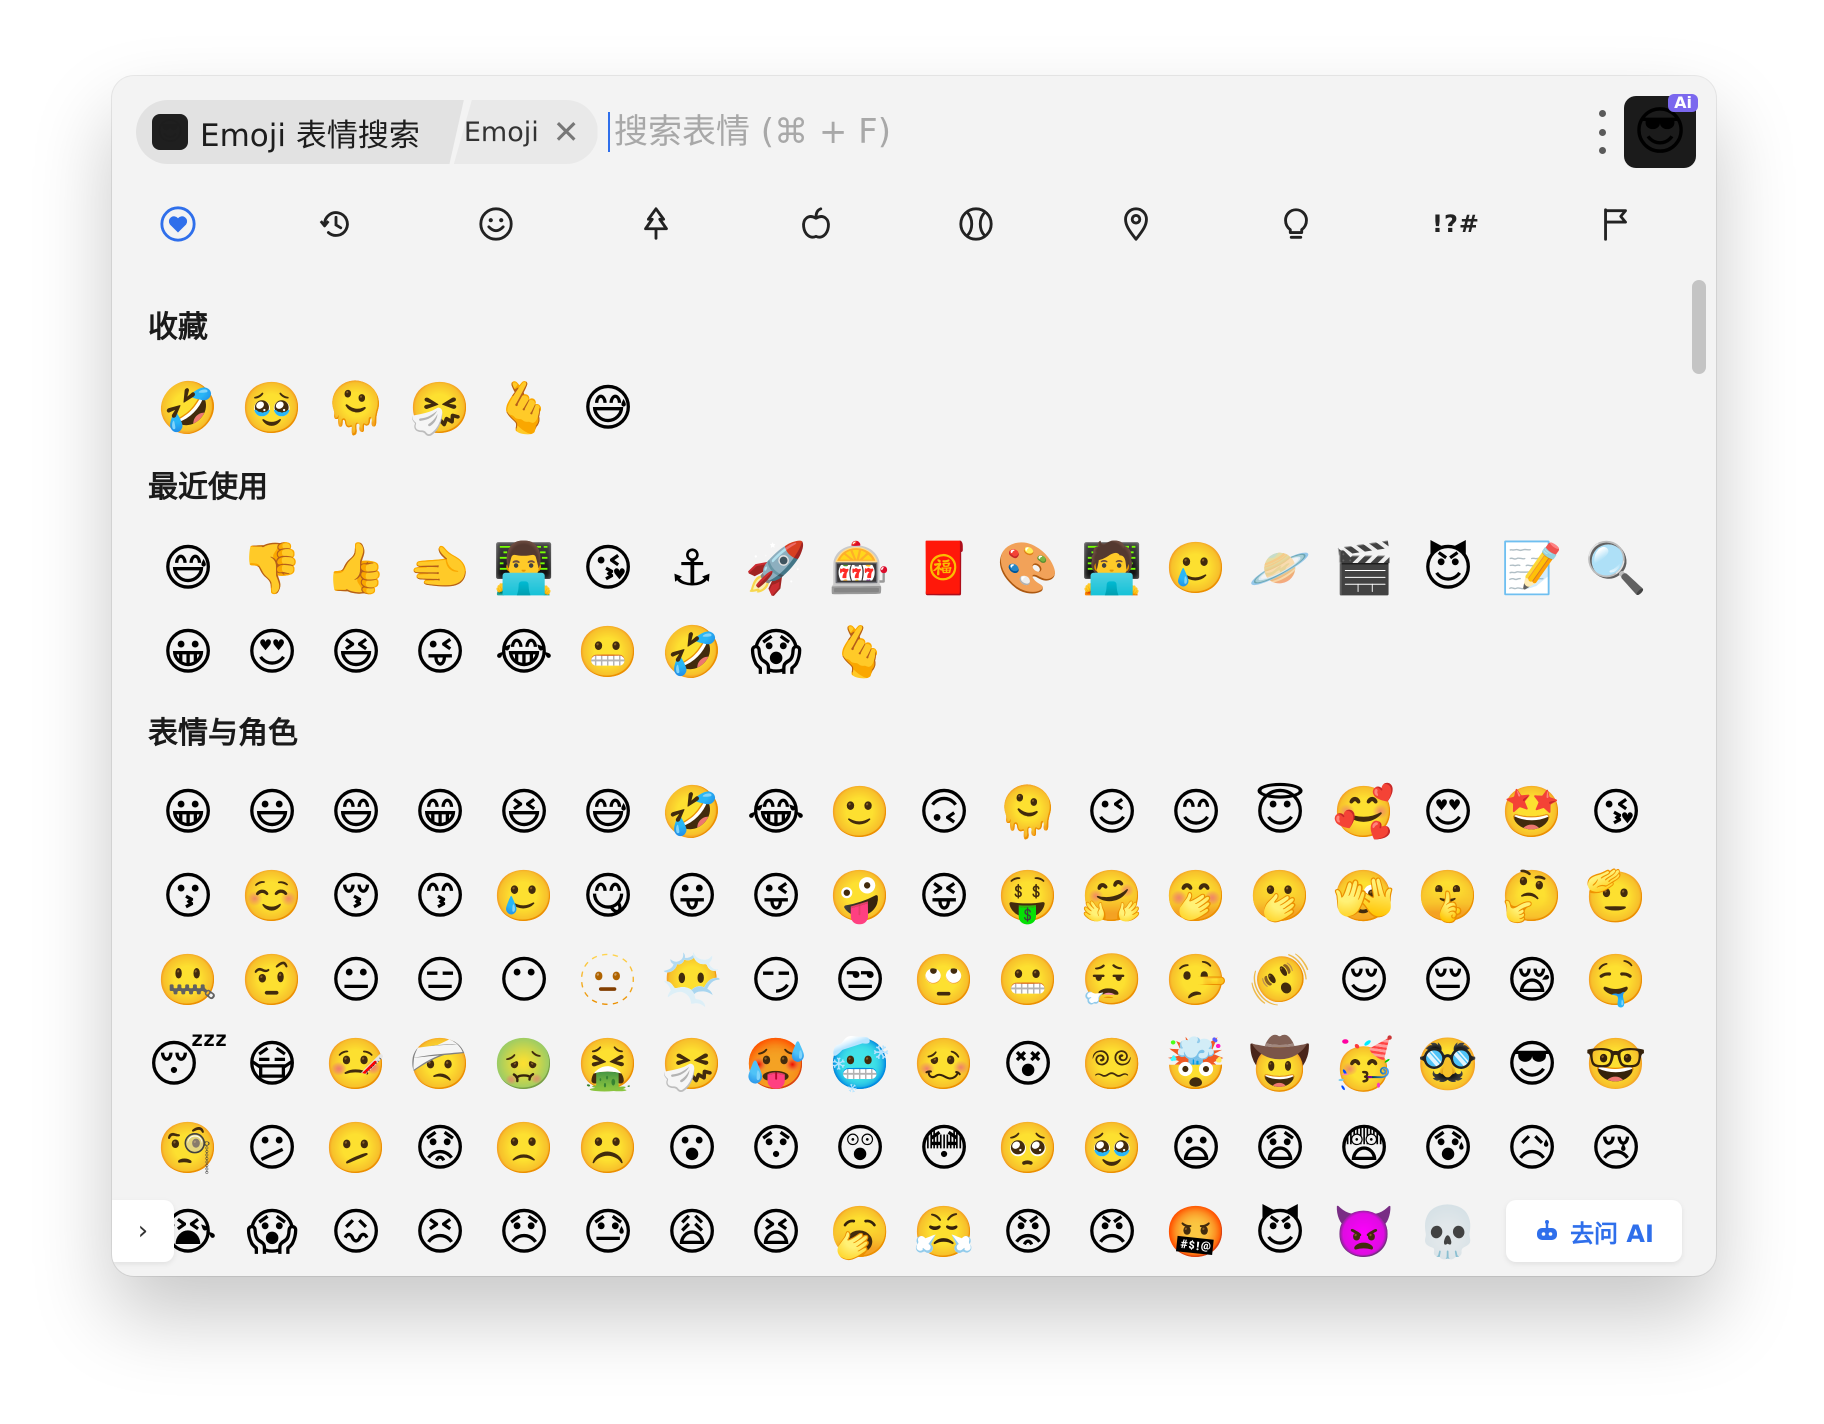 This screenshot has width=1824, height=1424. I want to click on emoji-cell: 🎬, so click(1364, 568).